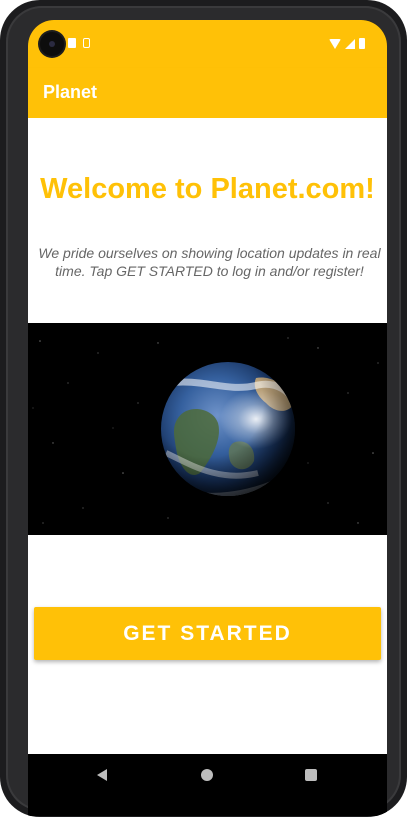 This screenshot has width=407, height=817. Describe the element at coordinates (311, 775) in the screenshot. I see `recents-icon` at that location.